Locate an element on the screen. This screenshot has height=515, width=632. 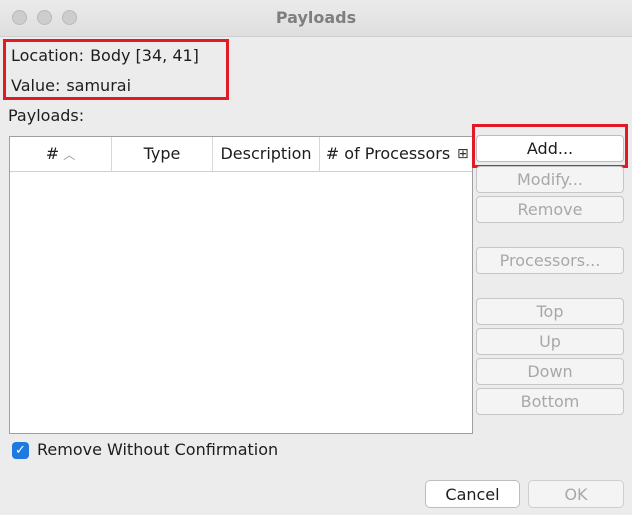
title-bar: Payloads is located at coordinates (316, 18).